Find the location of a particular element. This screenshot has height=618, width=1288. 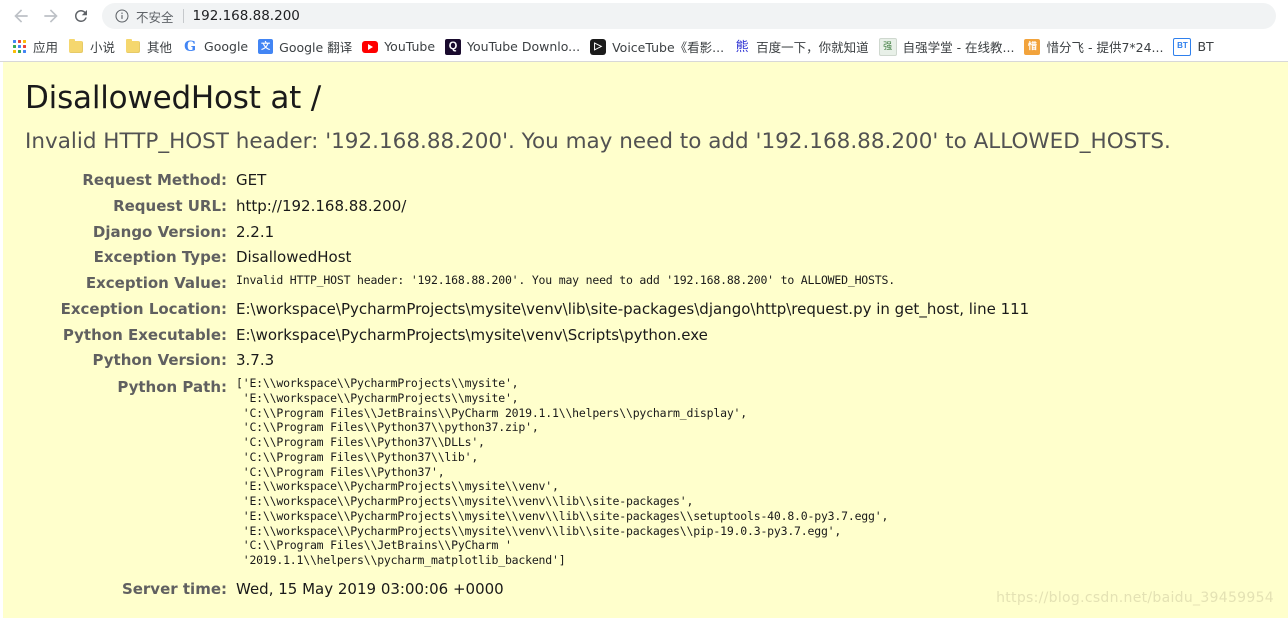

bookmark-label: Google 翻译 is located at coordinates (316, 47).